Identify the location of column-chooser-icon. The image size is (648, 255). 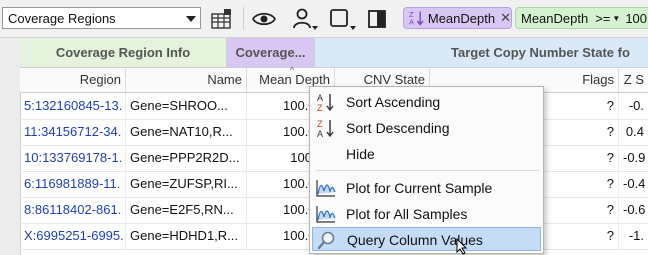
(221, 19).